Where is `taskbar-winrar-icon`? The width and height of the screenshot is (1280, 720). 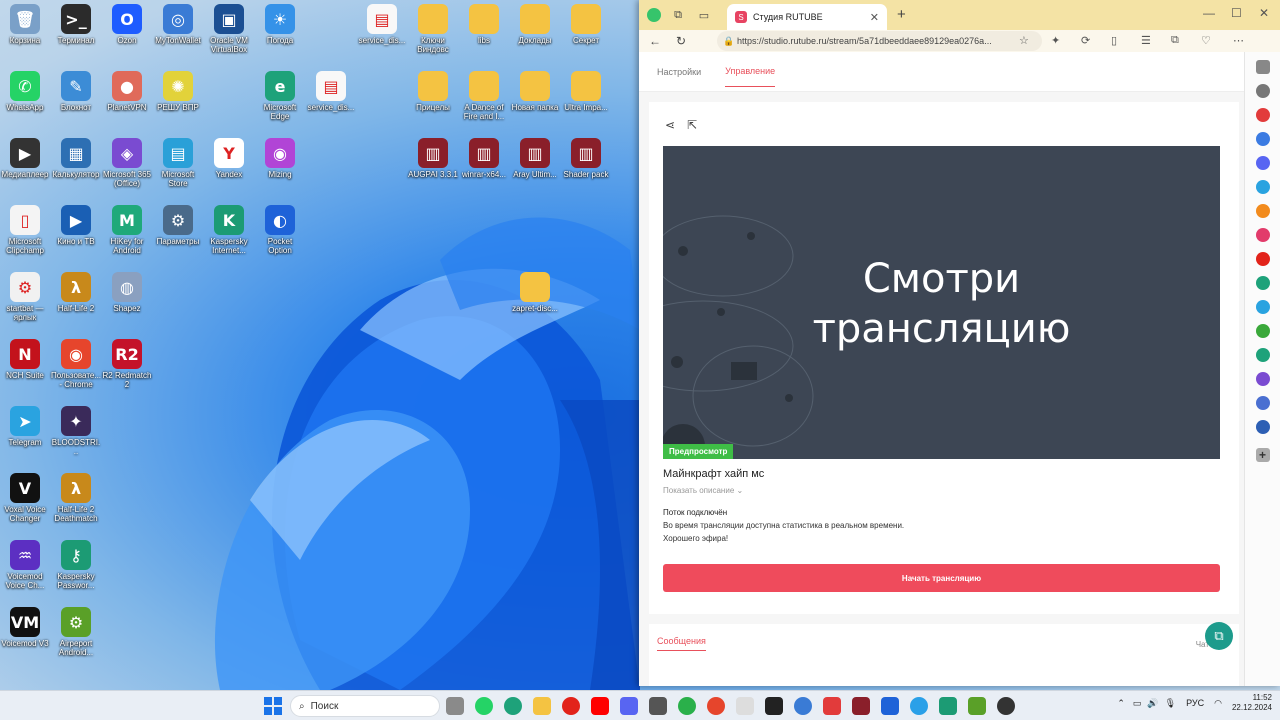 taskbar-winrar-icon is located at coordinates (861, 706).